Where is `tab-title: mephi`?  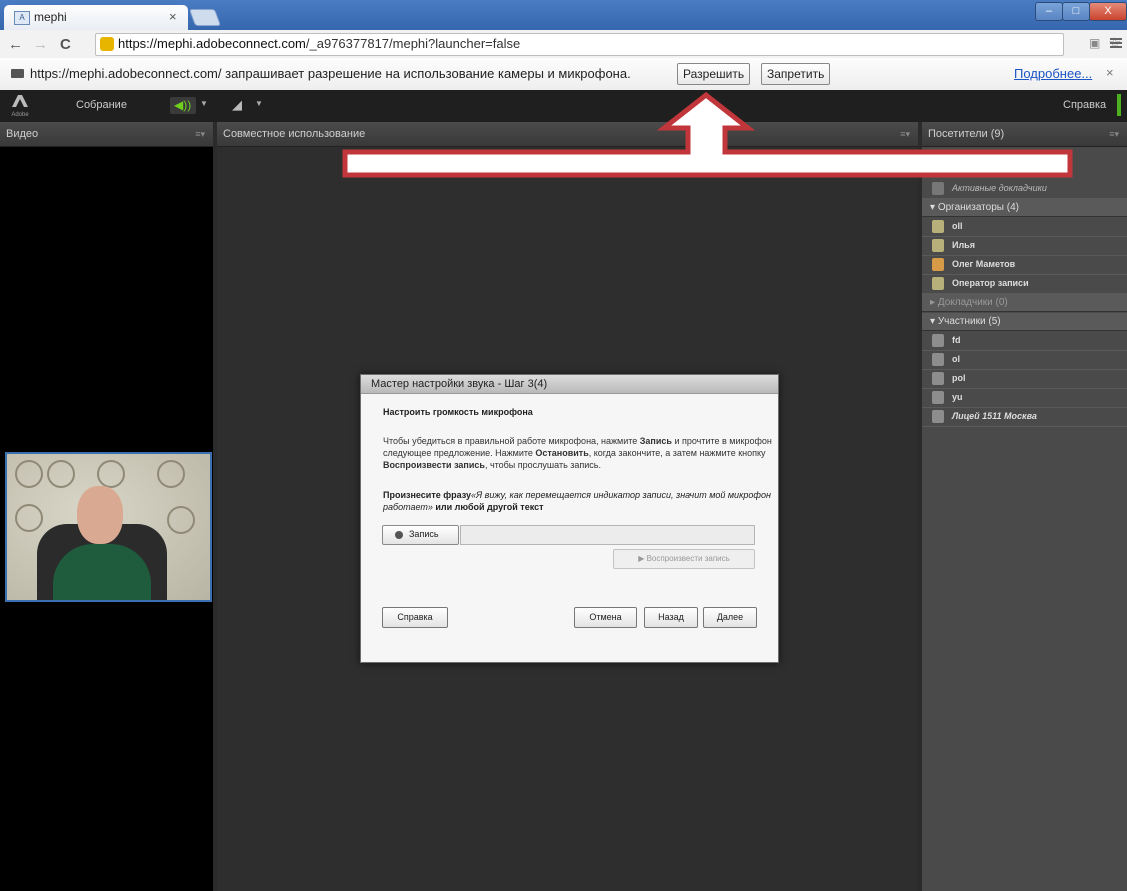
tab-title: mephi is located at coordinates (50, 17).